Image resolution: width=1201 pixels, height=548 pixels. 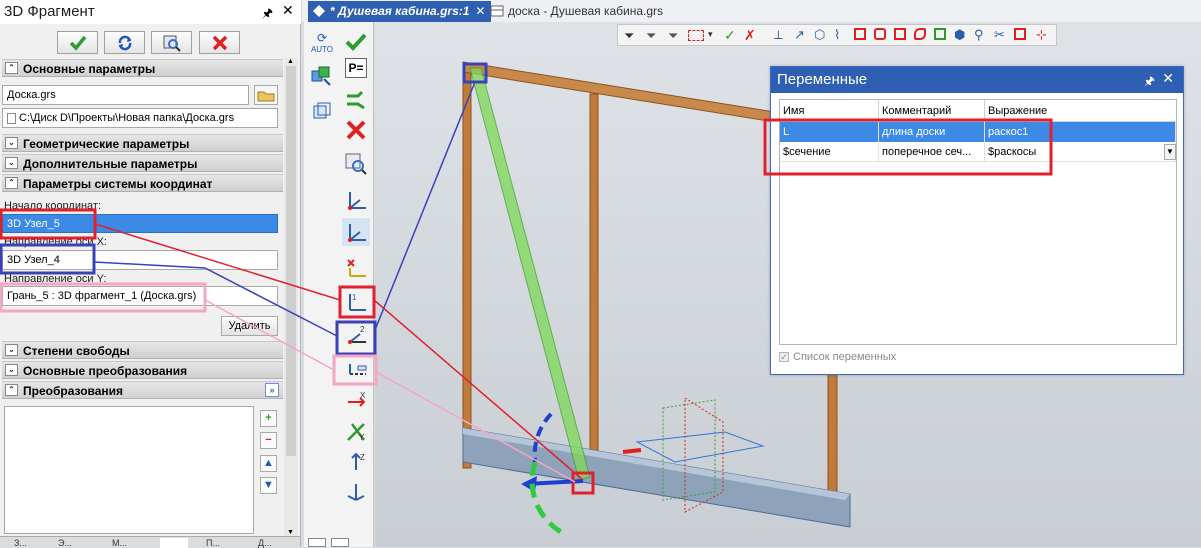 I want to click on parameters-icon: P=, so click(x=356, y=68).